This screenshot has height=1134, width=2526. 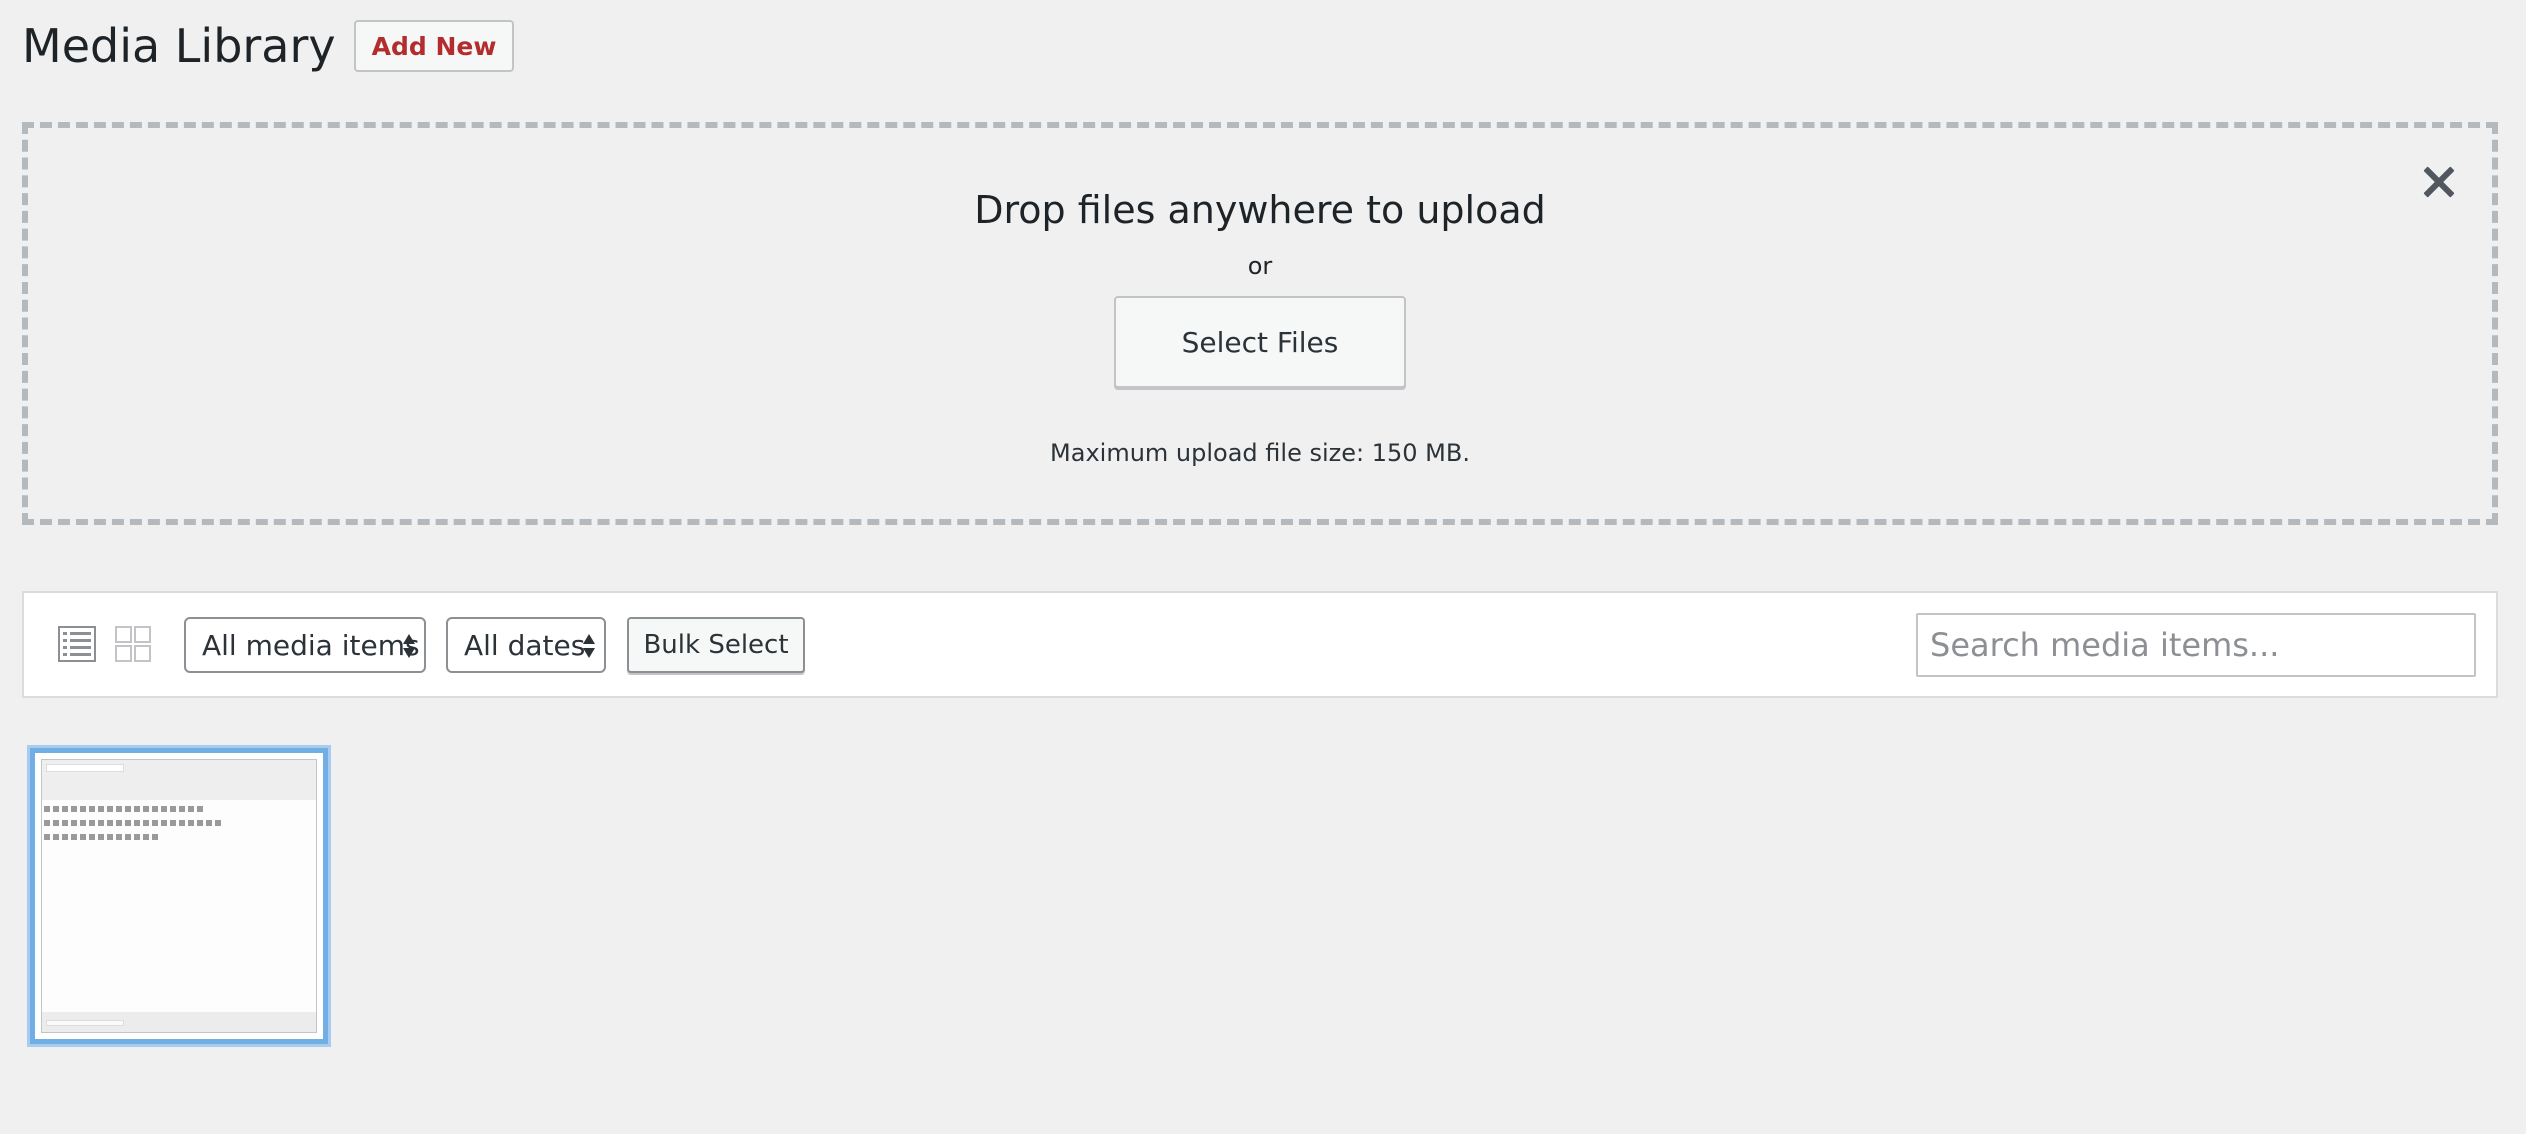 What do you see at coordinates (2196, 645) in the screenshot?
I see `search-media-input` at bounding box center [2196, 645].